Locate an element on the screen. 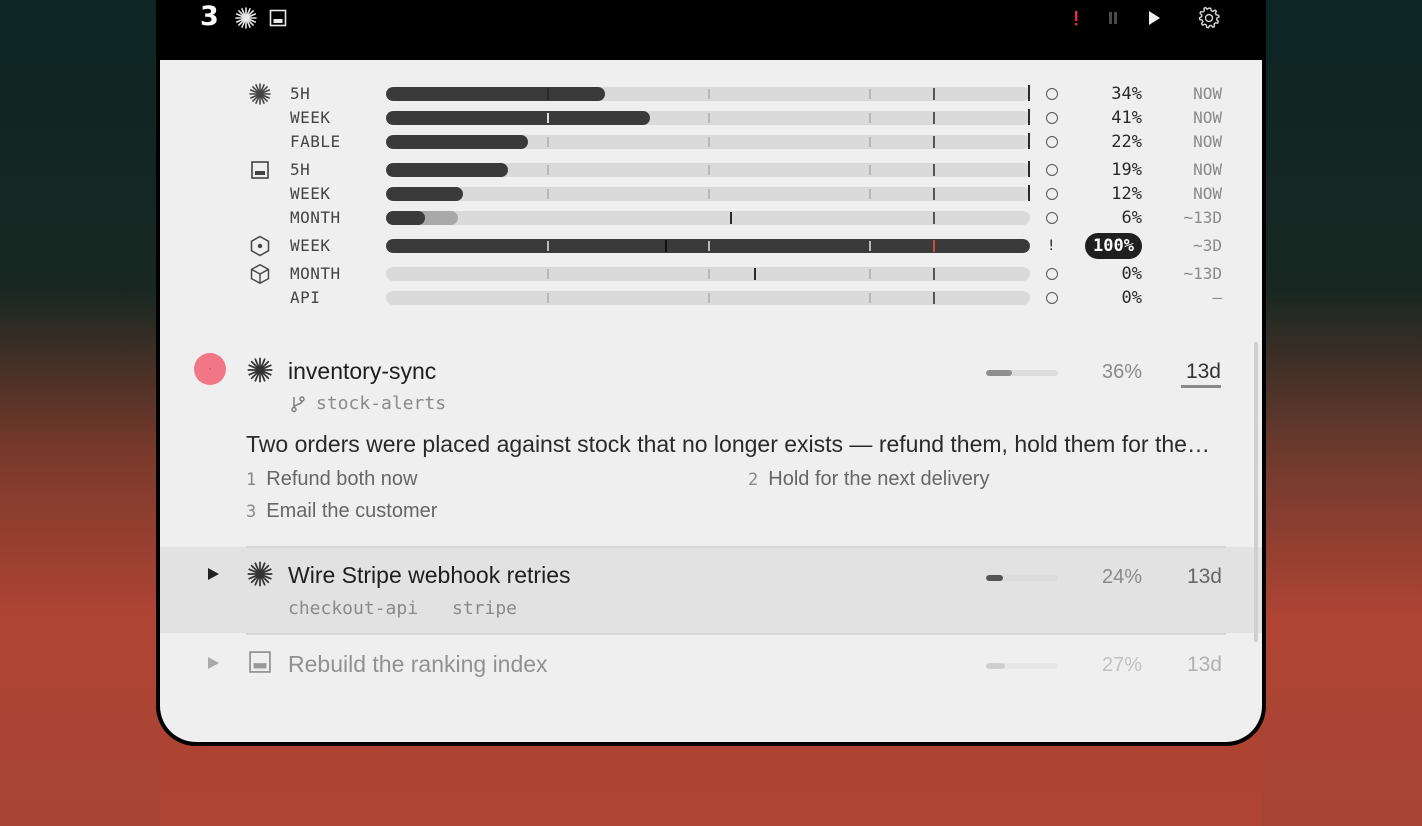  cube-icon is located at coordinates (260, 274).